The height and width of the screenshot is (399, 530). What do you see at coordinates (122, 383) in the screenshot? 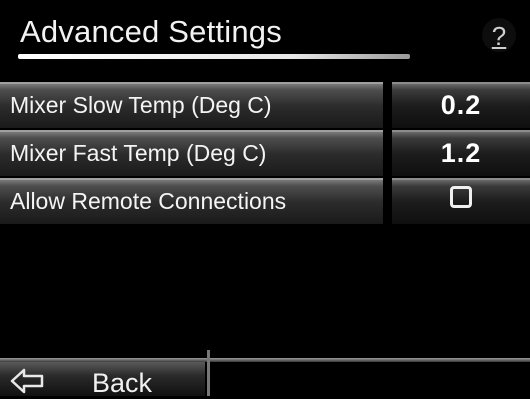
I see `back-label: Back` at bounding box center [122, 383].